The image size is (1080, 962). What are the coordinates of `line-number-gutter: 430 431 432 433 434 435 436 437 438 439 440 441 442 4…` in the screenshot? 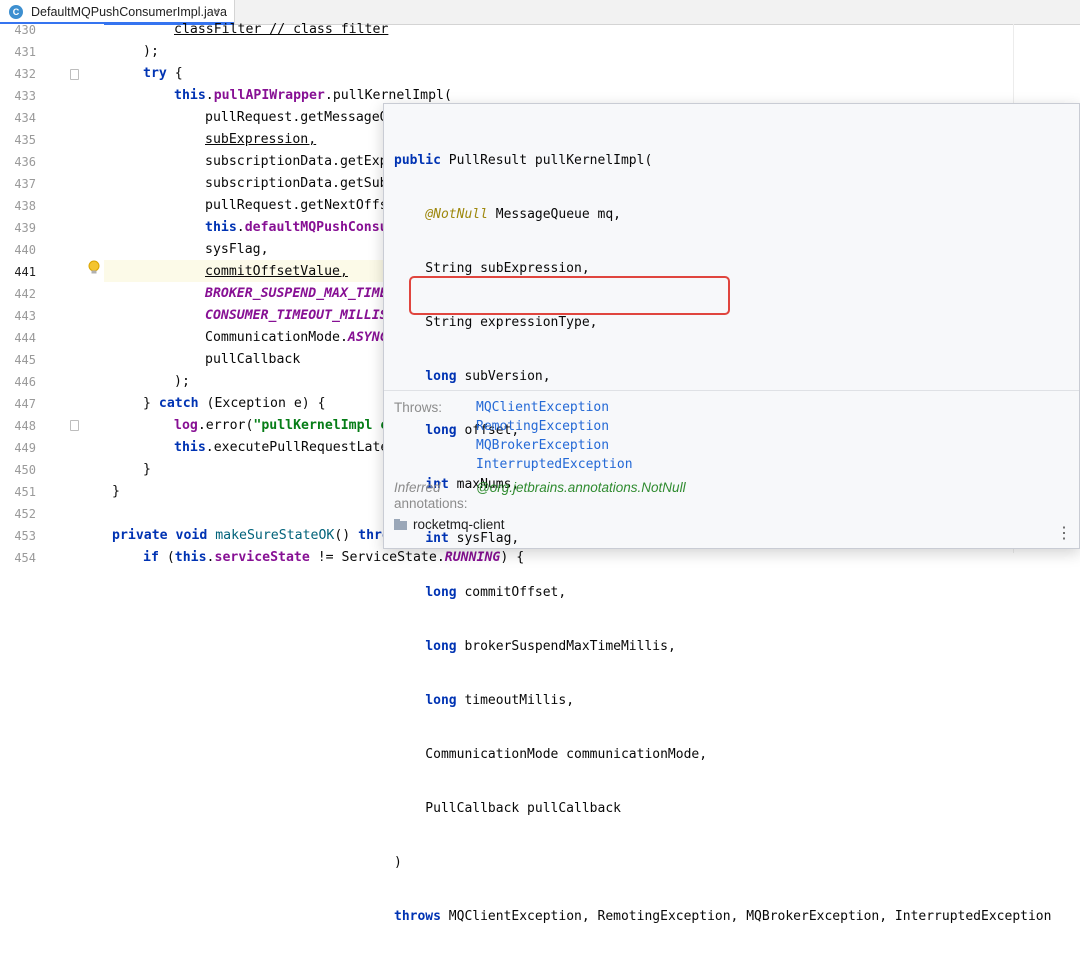 It's located at (52, 294).